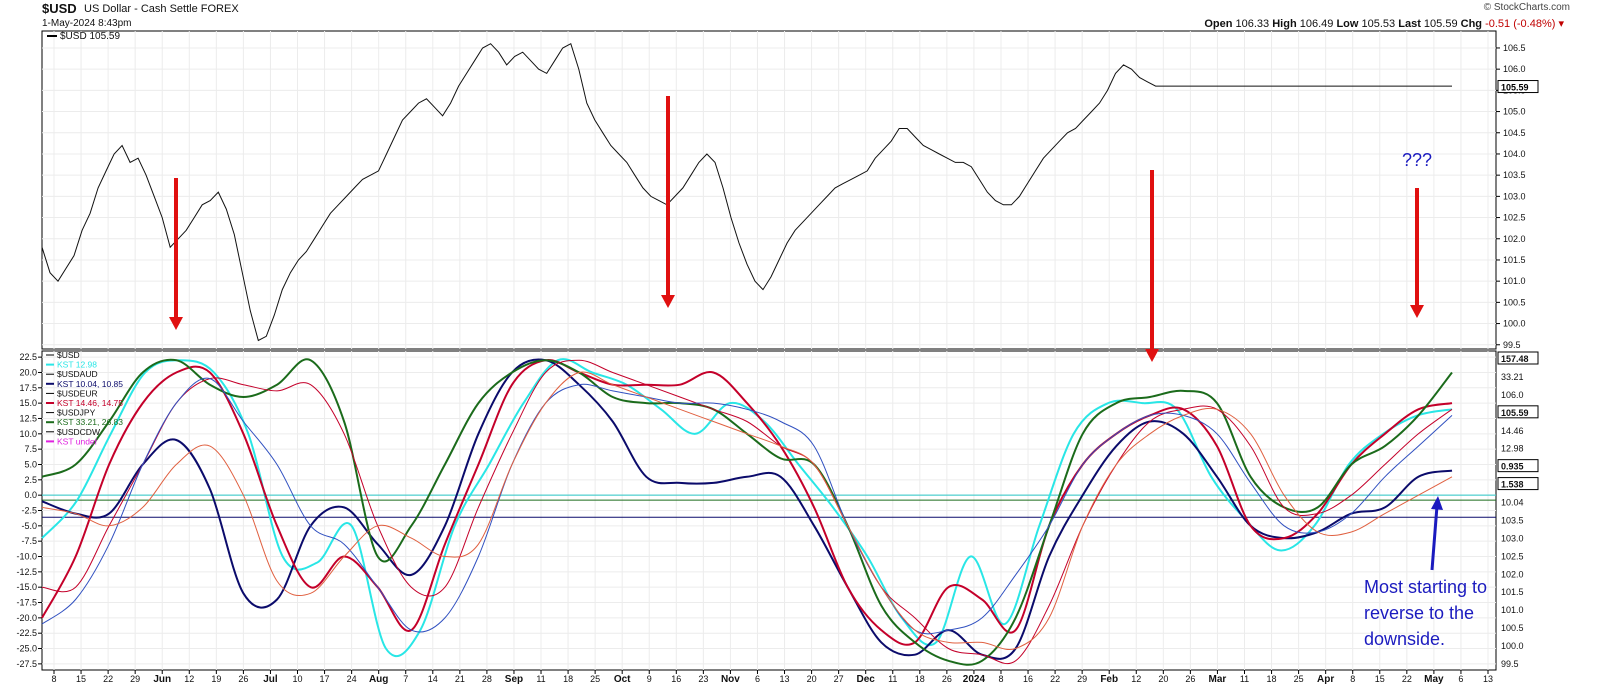  Describe the element at coordinates (1514, 324) in the screenshot. I see `price-y-tick-label: 100.0` at that location.